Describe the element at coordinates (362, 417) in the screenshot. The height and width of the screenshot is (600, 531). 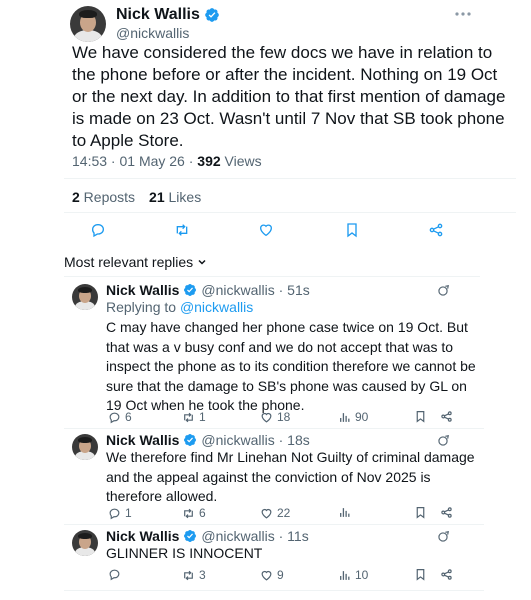
I see `views-count: 90` at that location.